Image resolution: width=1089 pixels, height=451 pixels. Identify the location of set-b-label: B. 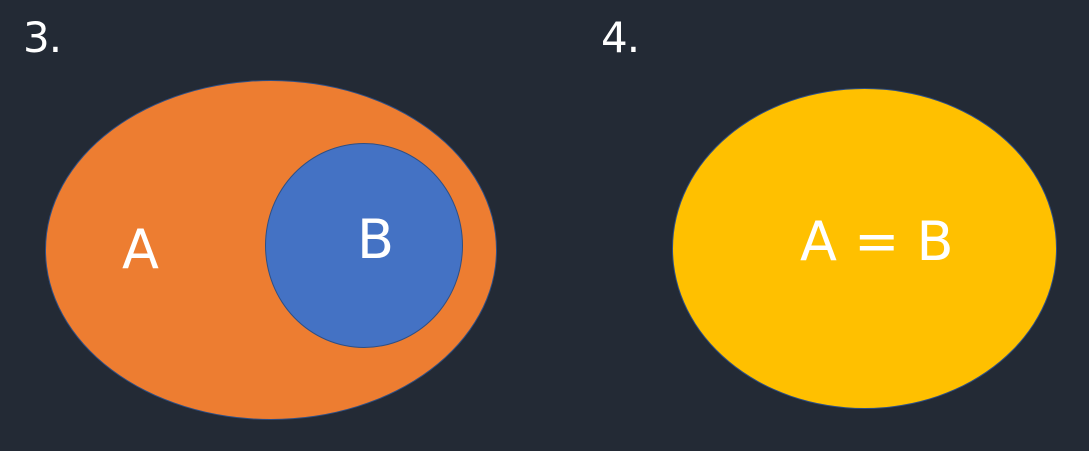
(376, 239).